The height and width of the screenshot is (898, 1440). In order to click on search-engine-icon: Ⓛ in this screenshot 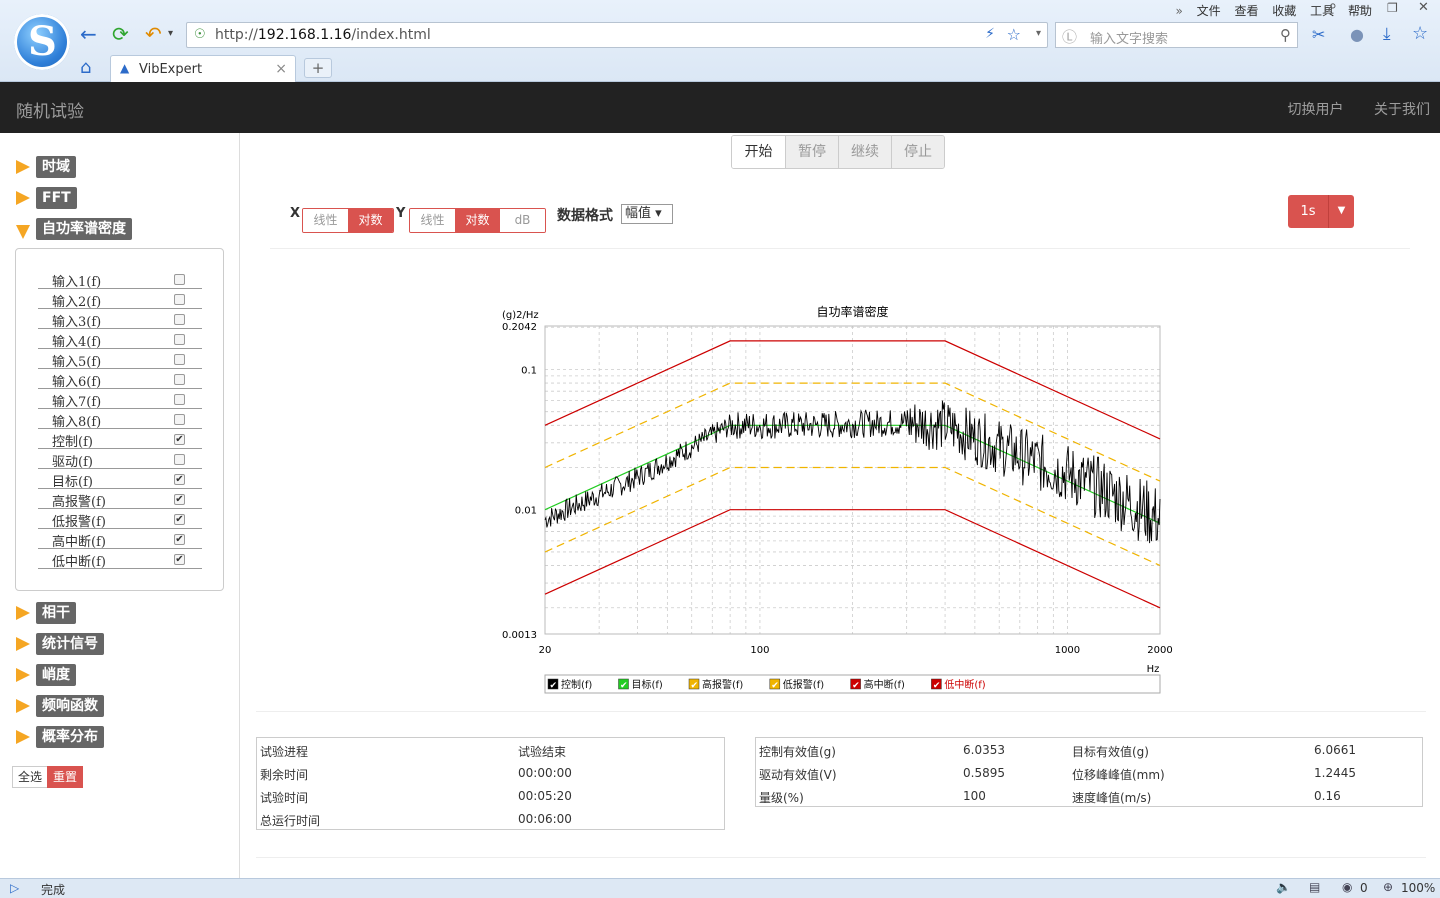, I will do `click(1069, 36)`.